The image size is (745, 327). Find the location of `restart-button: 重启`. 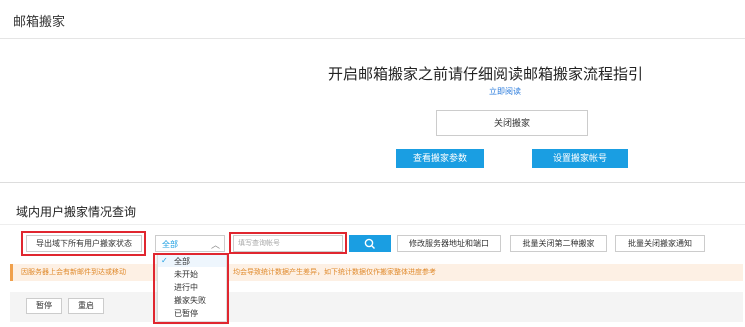

restart-button: 重启 is located at coordinates (86, 306).